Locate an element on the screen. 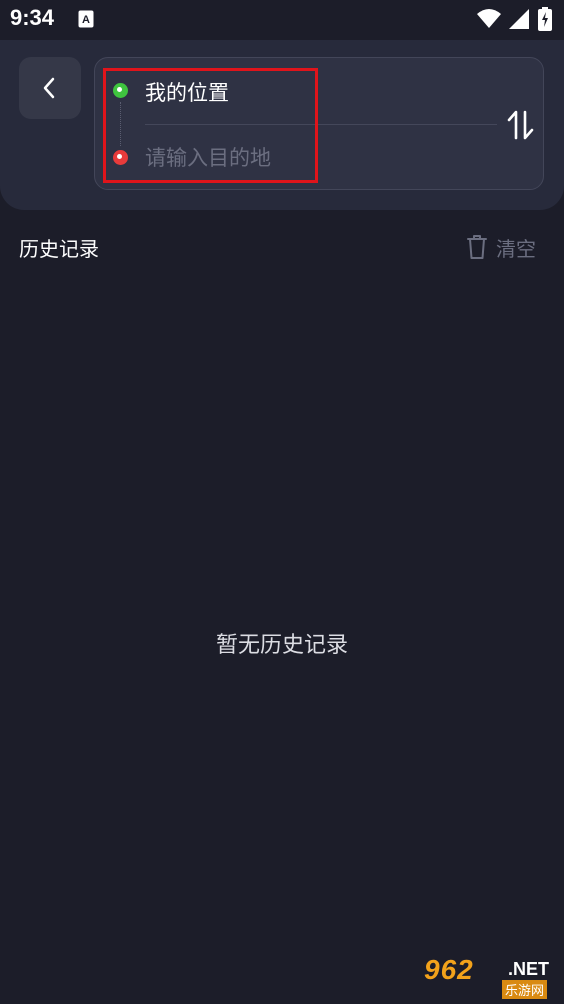  watermark-brand: 962 is located at coordinates (449, 969).